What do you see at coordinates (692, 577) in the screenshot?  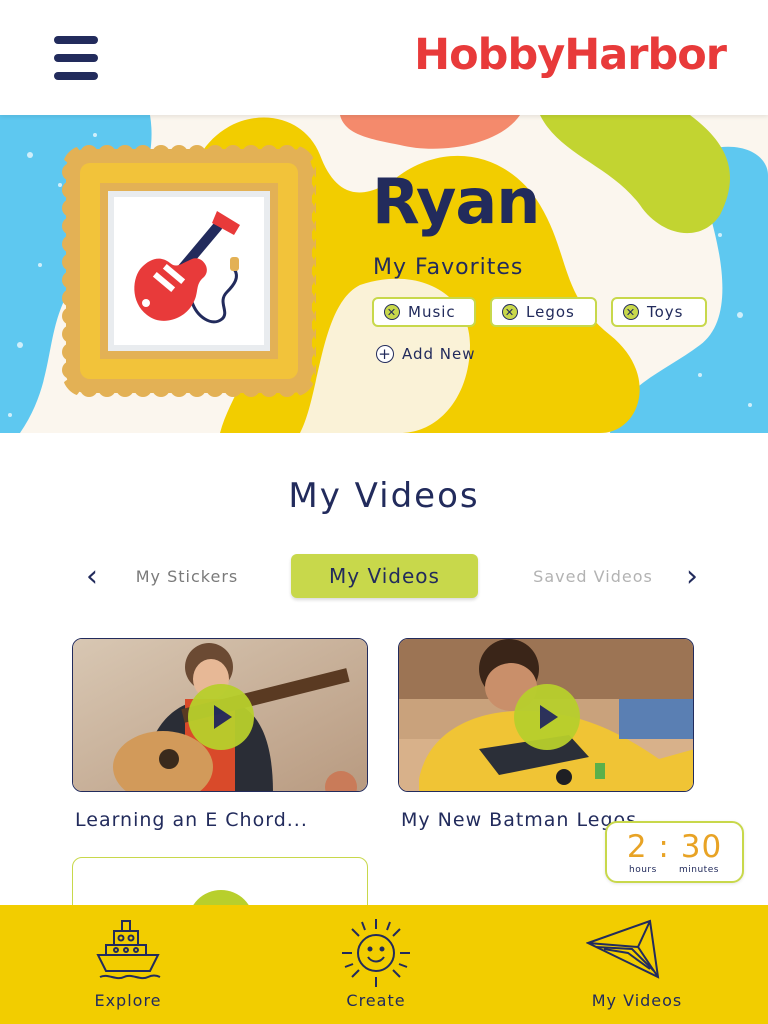 I see `chevron-right-icon: ›` at bounding box center [692, 577].